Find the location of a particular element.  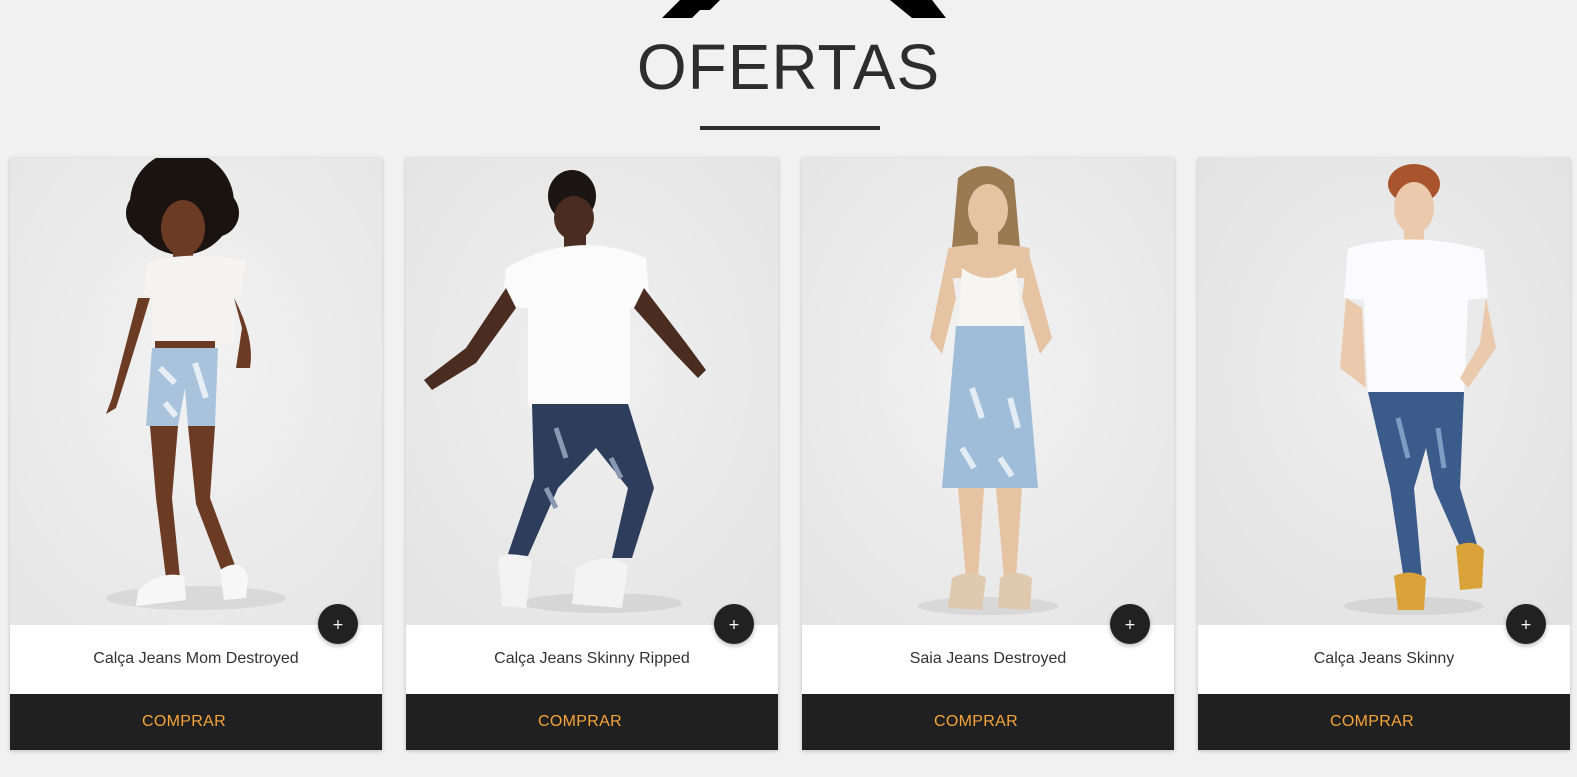

section-title: OFERTAS is located at coordinates (788, 67).